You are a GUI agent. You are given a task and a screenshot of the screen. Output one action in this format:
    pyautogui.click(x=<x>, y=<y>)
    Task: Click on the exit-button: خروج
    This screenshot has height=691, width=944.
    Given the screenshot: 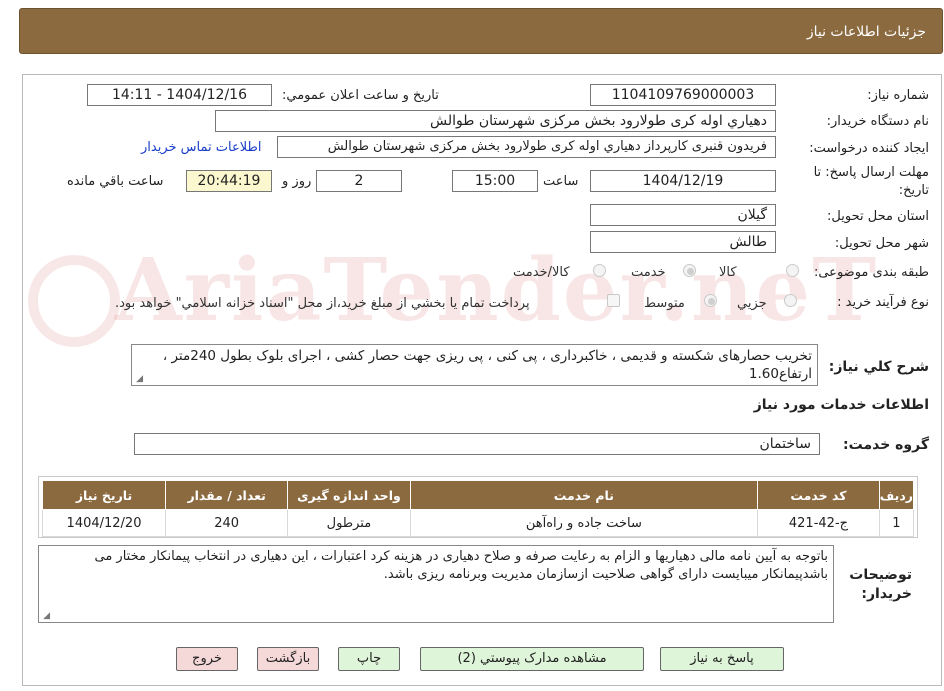 What is the action you would take?
    pyautogui.click(x=207, y=659)
    